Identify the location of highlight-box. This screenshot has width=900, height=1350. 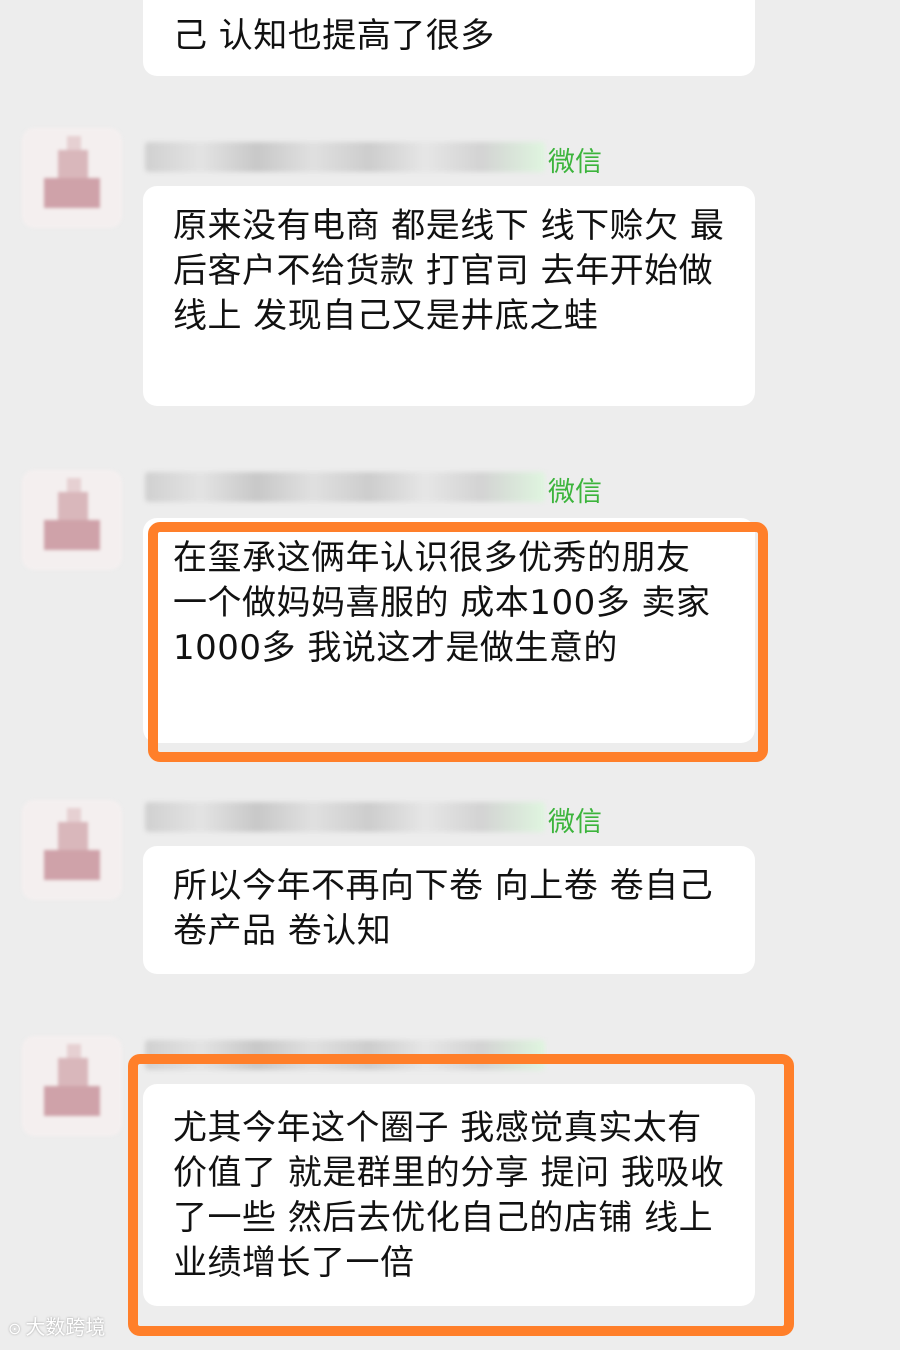
(458, 642).